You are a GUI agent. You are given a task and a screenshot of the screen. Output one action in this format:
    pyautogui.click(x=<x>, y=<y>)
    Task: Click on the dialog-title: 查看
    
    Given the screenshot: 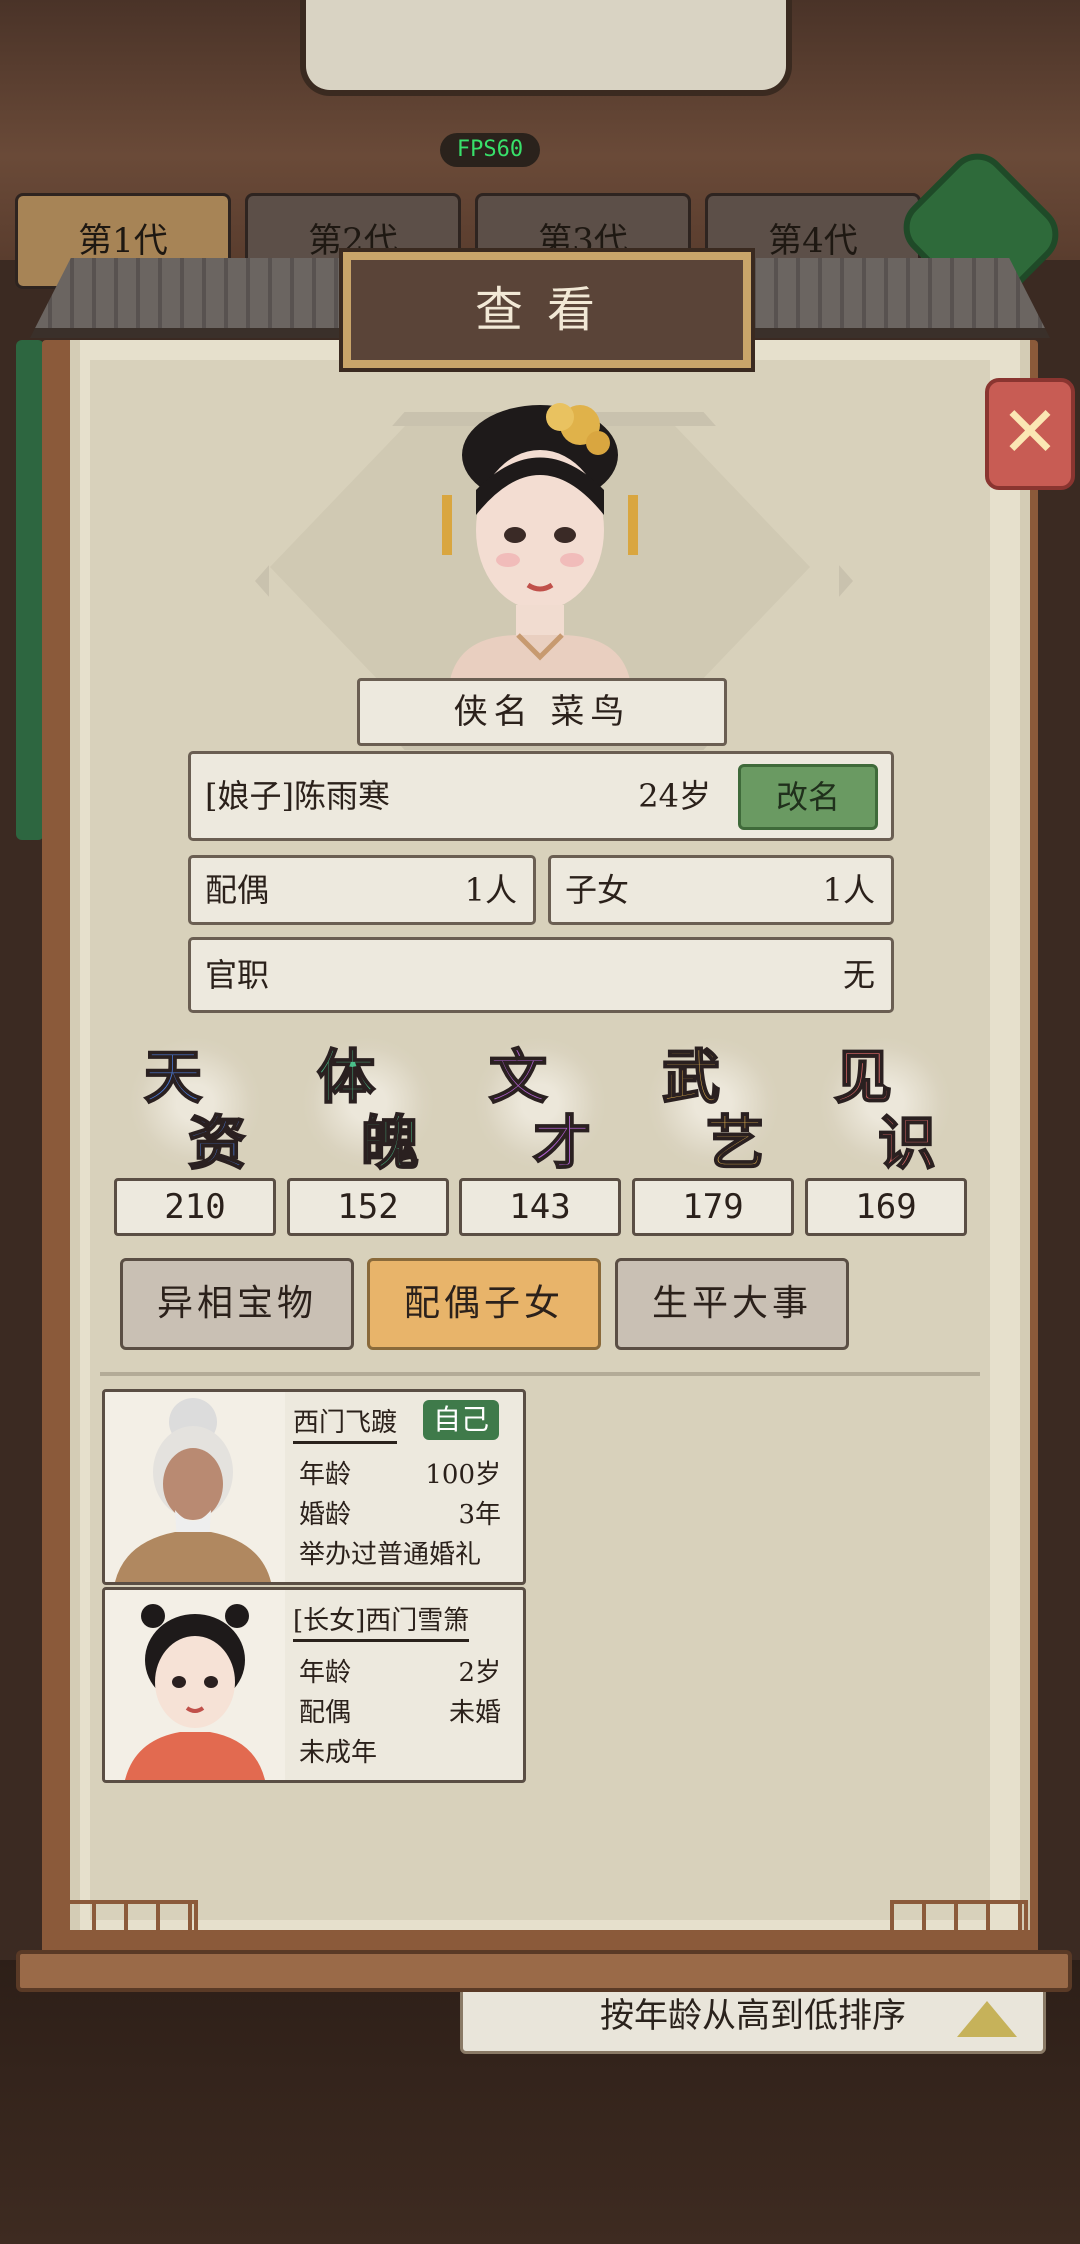 What is the action you would take?
    pyautogui.click(x=547, y=310)
    